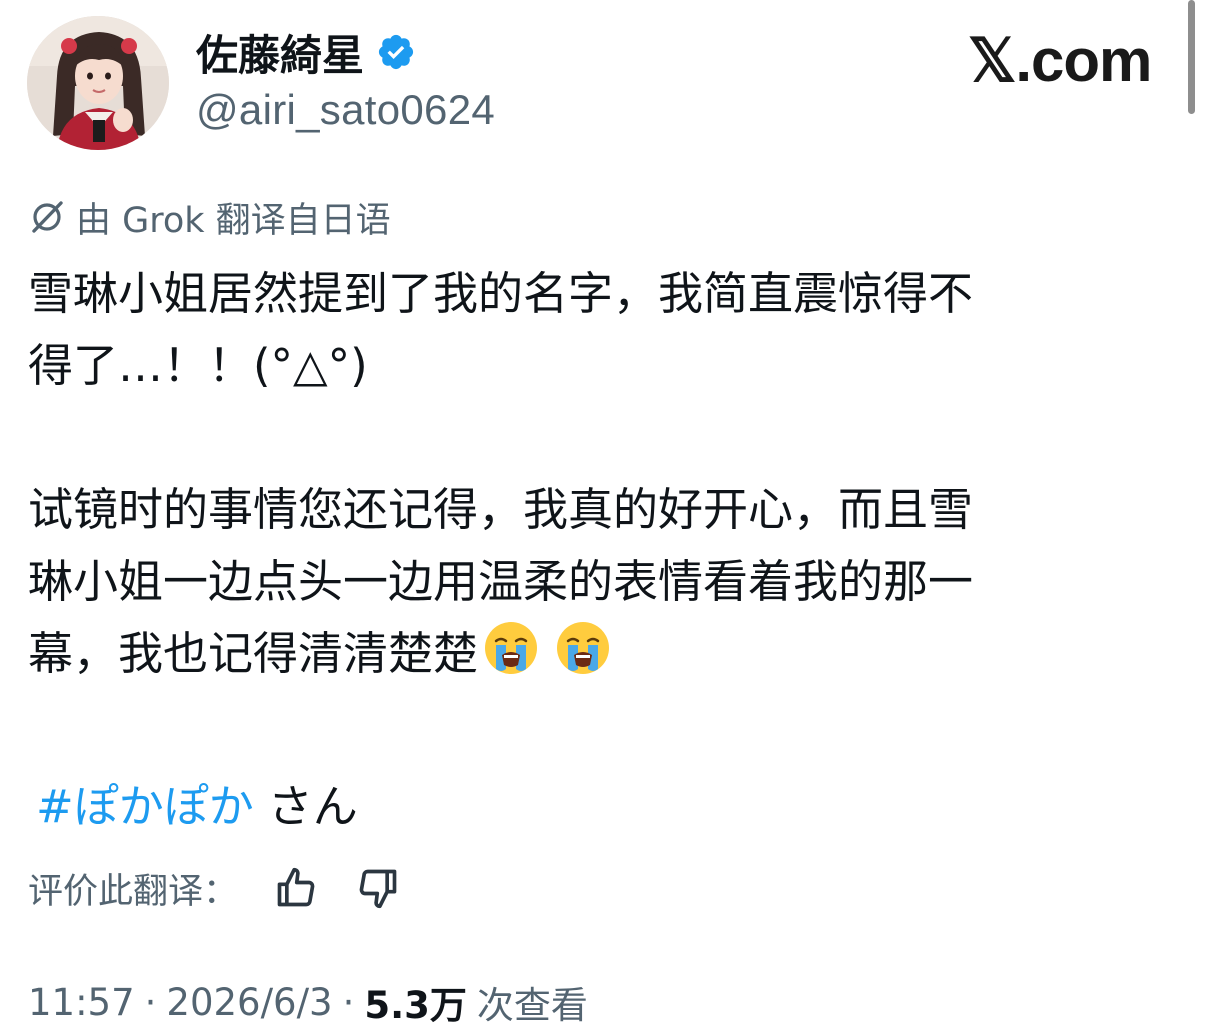 This screenshot has height=1033, width=1206. I want to click on thumbs-up-icon, so click(296, 887).